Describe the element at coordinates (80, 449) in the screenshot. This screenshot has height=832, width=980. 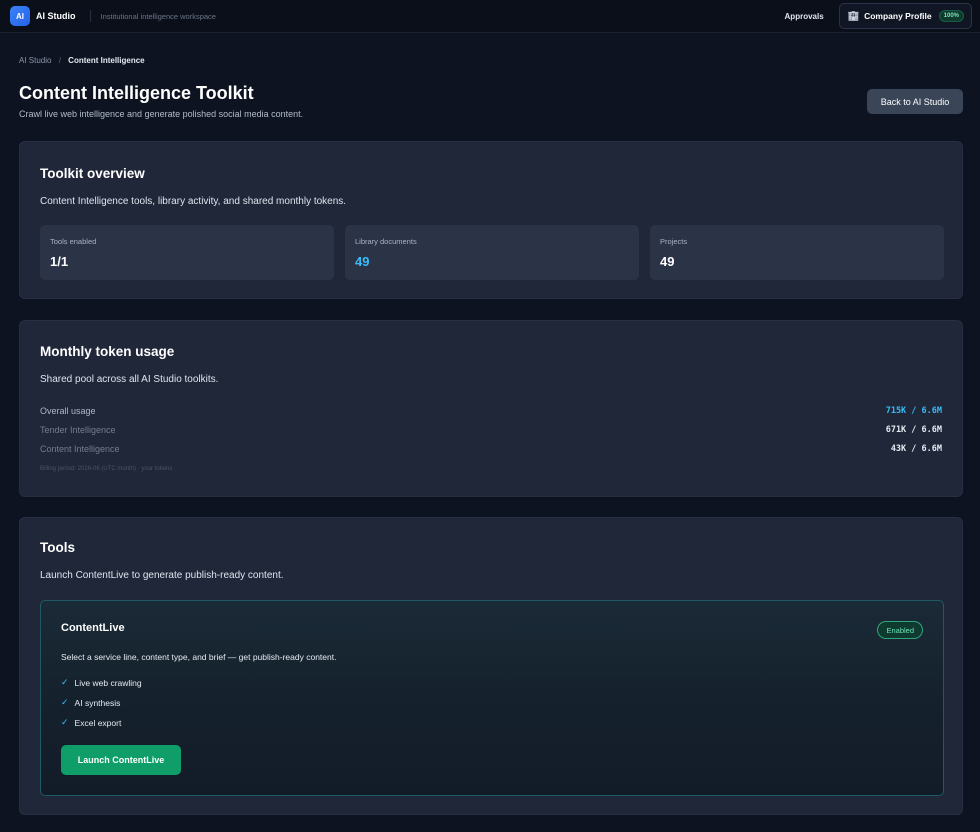
I see `usage-label: Content Intelligence` at that location.